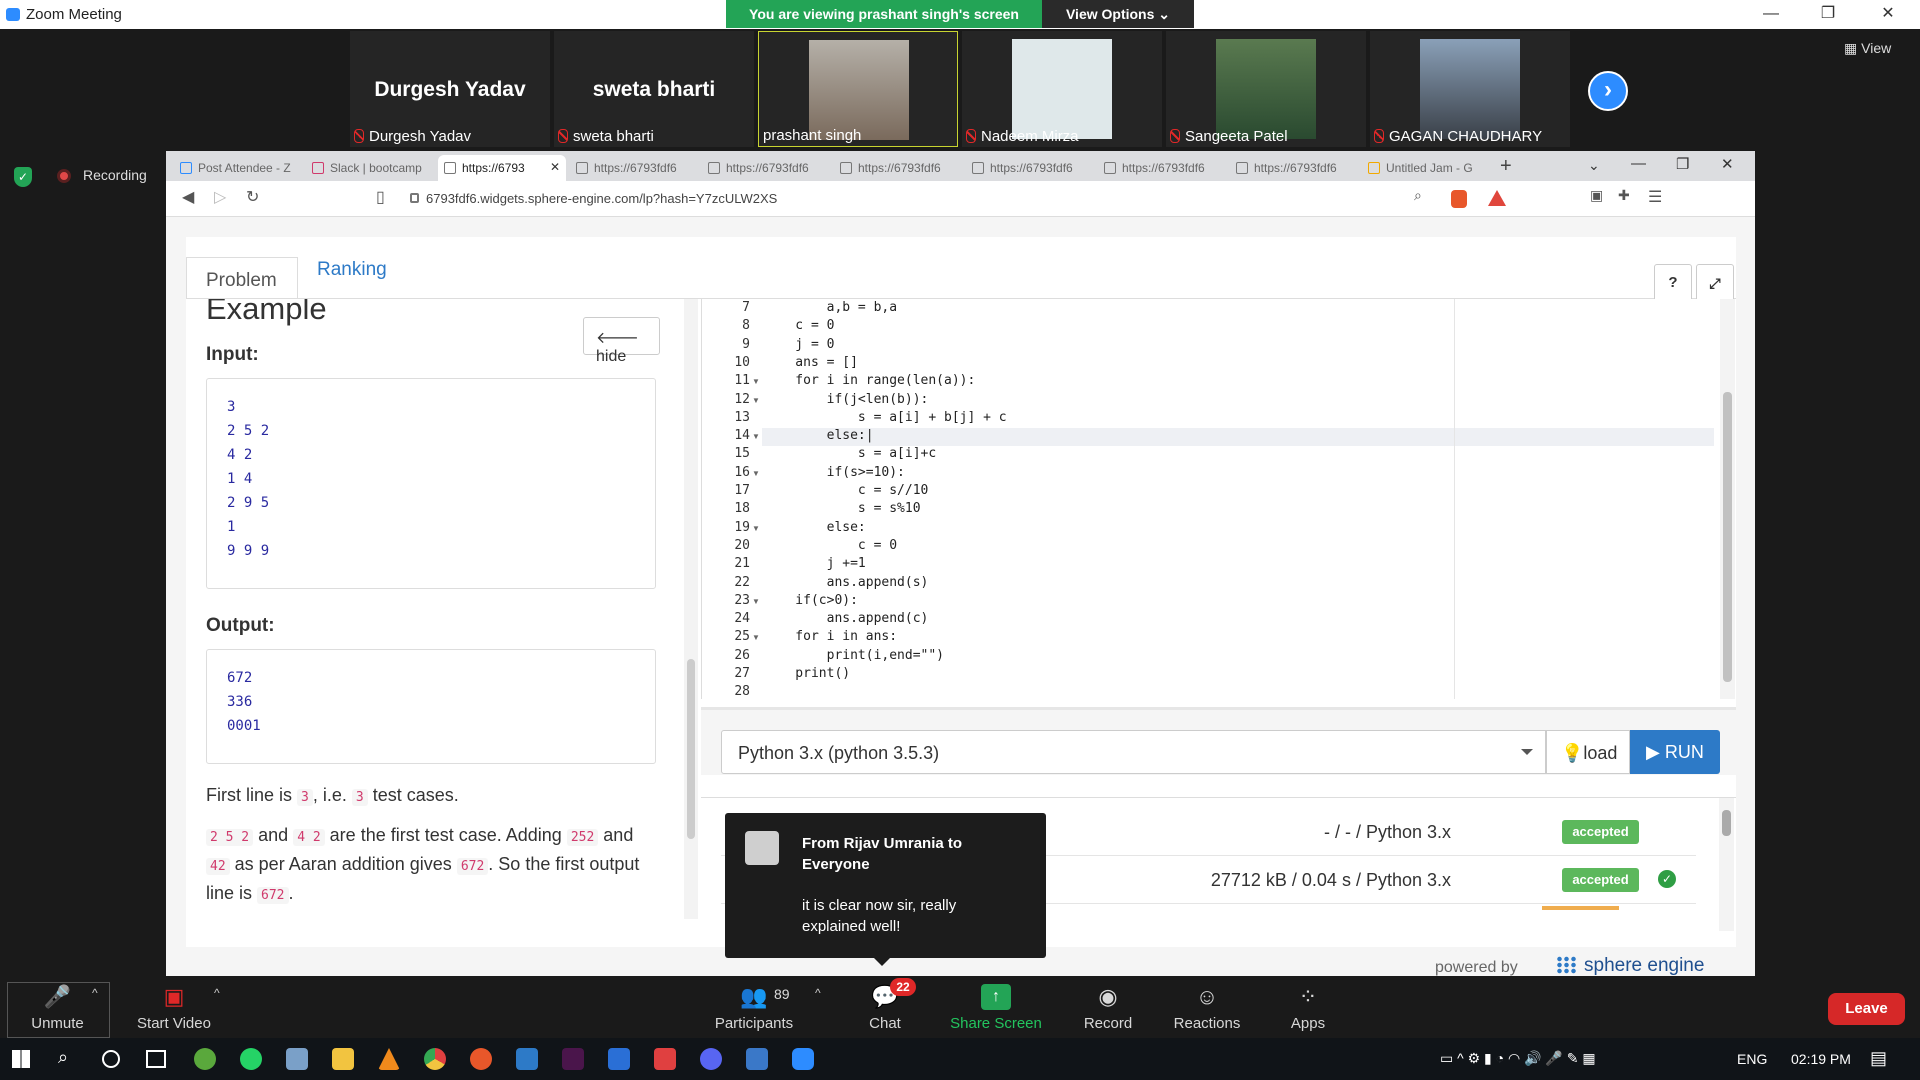  What do you see at coordinates (1828, 14) in the screenshot?
I see `restore-icon: ❐` at bounding box center [1828, 14].